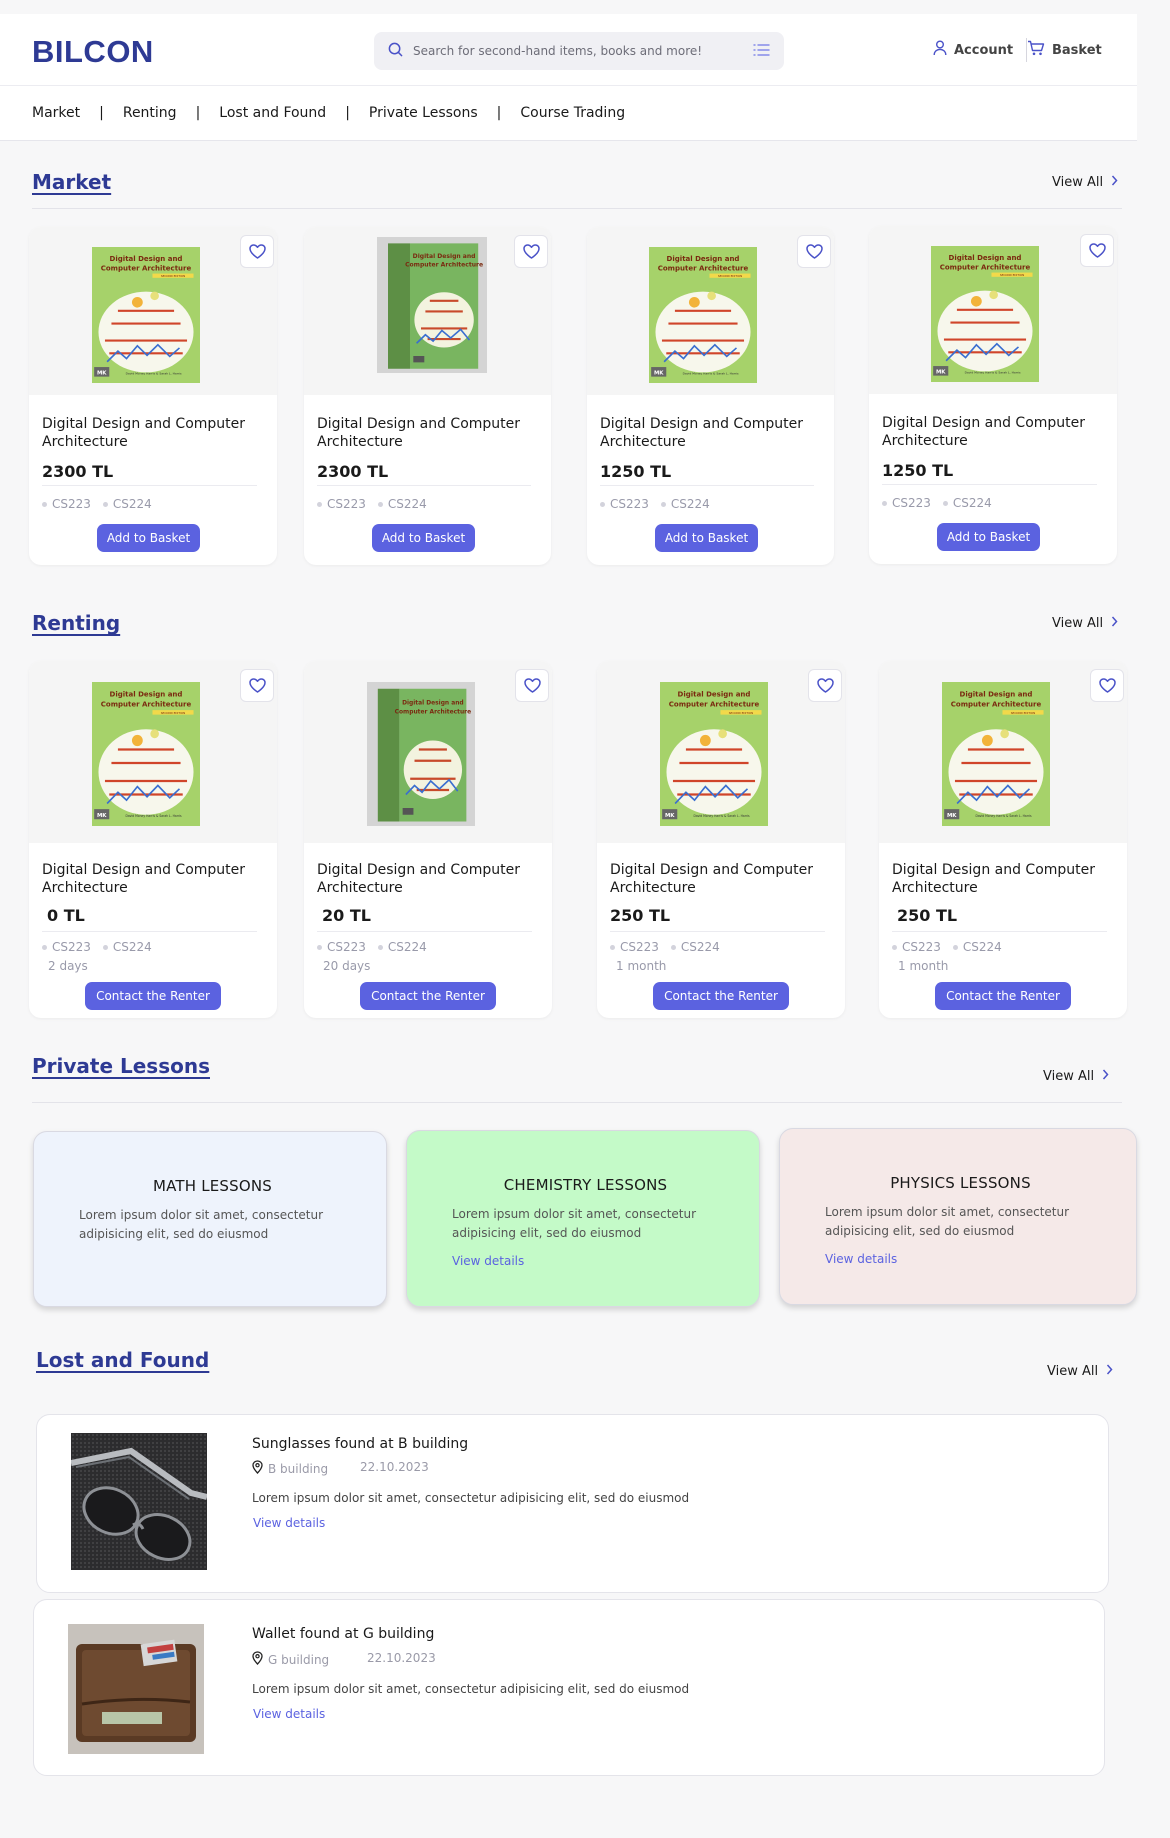  I want to click on nav-course-trading: Course Trading, so click(572, 113).